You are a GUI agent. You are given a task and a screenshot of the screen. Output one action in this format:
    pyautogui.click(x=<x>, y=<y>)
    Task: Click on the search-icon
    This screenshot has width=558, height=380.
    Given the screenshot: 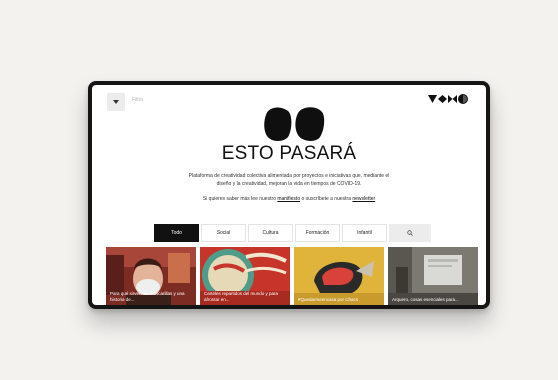 What is the action you would take?
    pyautogui.click(x=410, y=233)
    